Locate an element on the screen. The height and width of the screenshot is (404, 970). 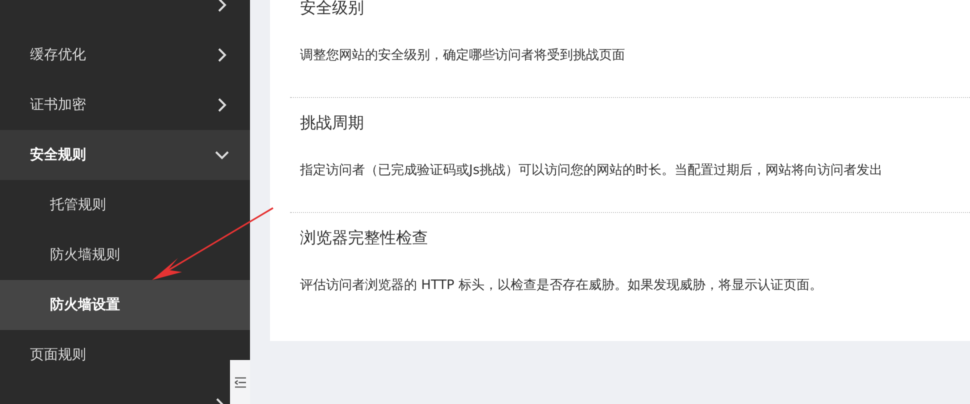
sidebar-item: 防火墙设置 is located at coordinates (125, 305).